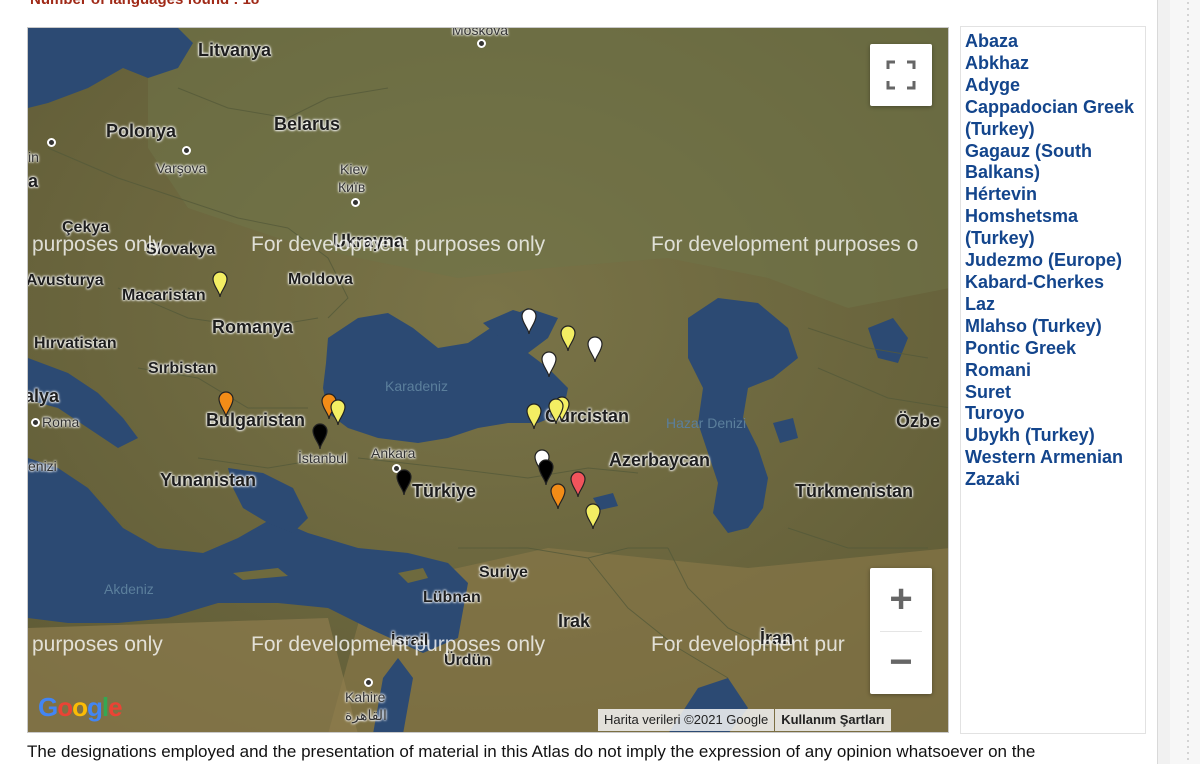  What do you see at coordinates (164, 295) in the screenshot?
I see `country-label: Macaristan` at bounding box center [164, 295].